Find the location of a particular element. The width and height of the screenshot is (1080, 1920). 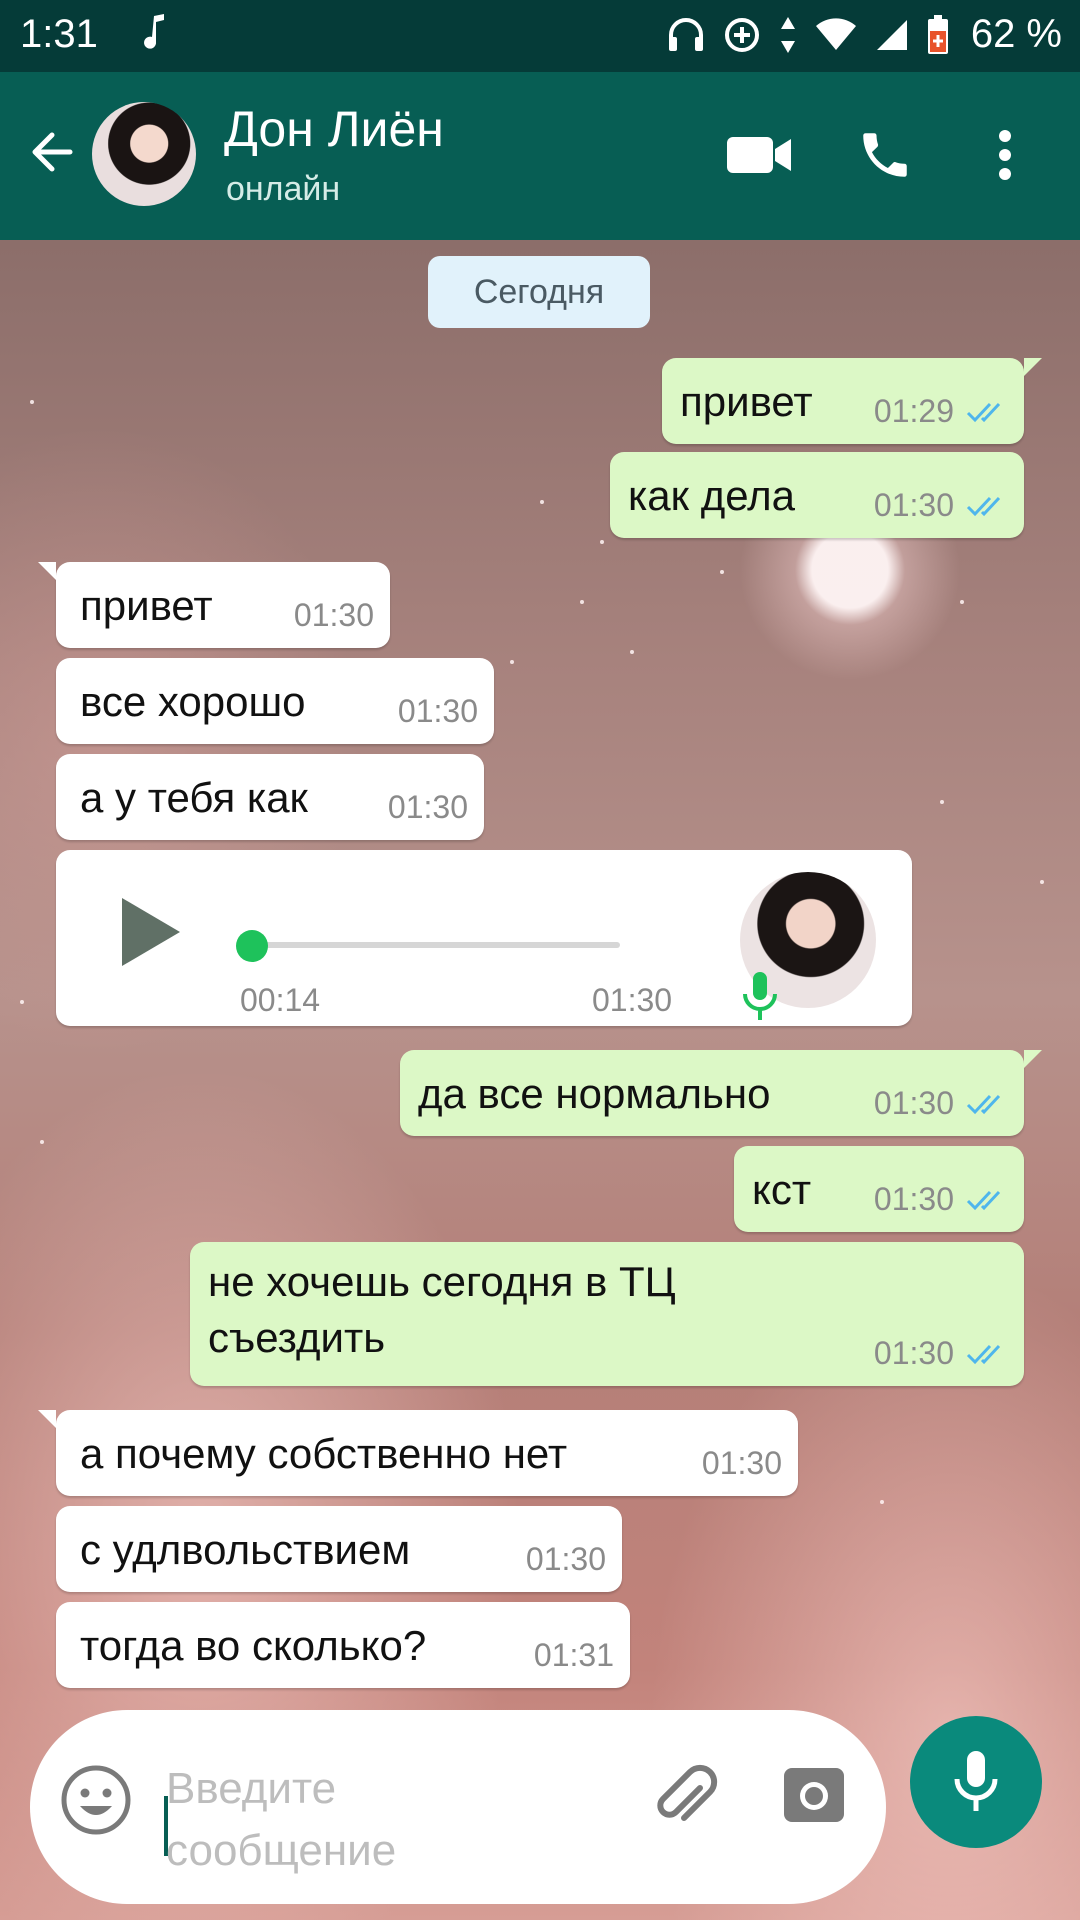

message-text: как дела is located at coordinates (712, 495).